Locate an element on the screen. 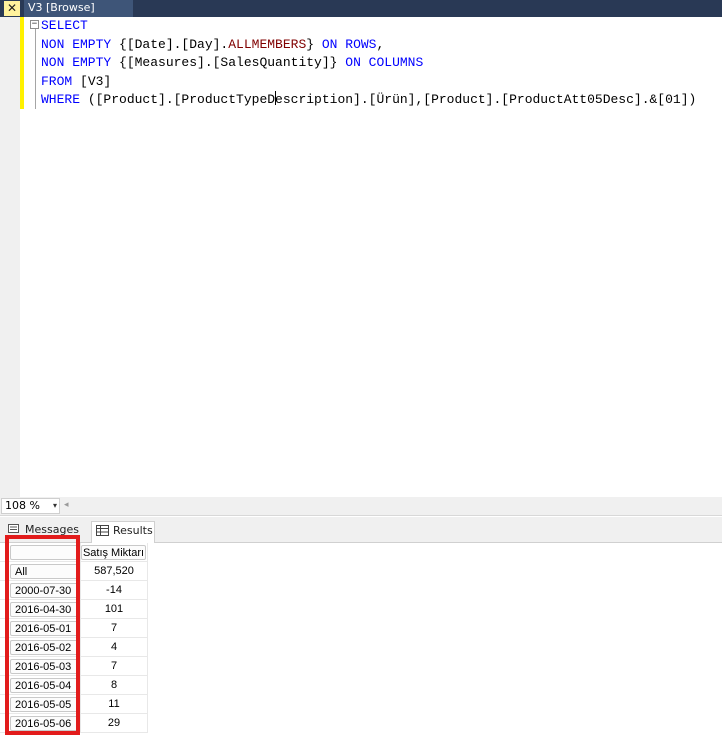  row-header-label: 2016-05-05 is located at coordinates (44, 704).